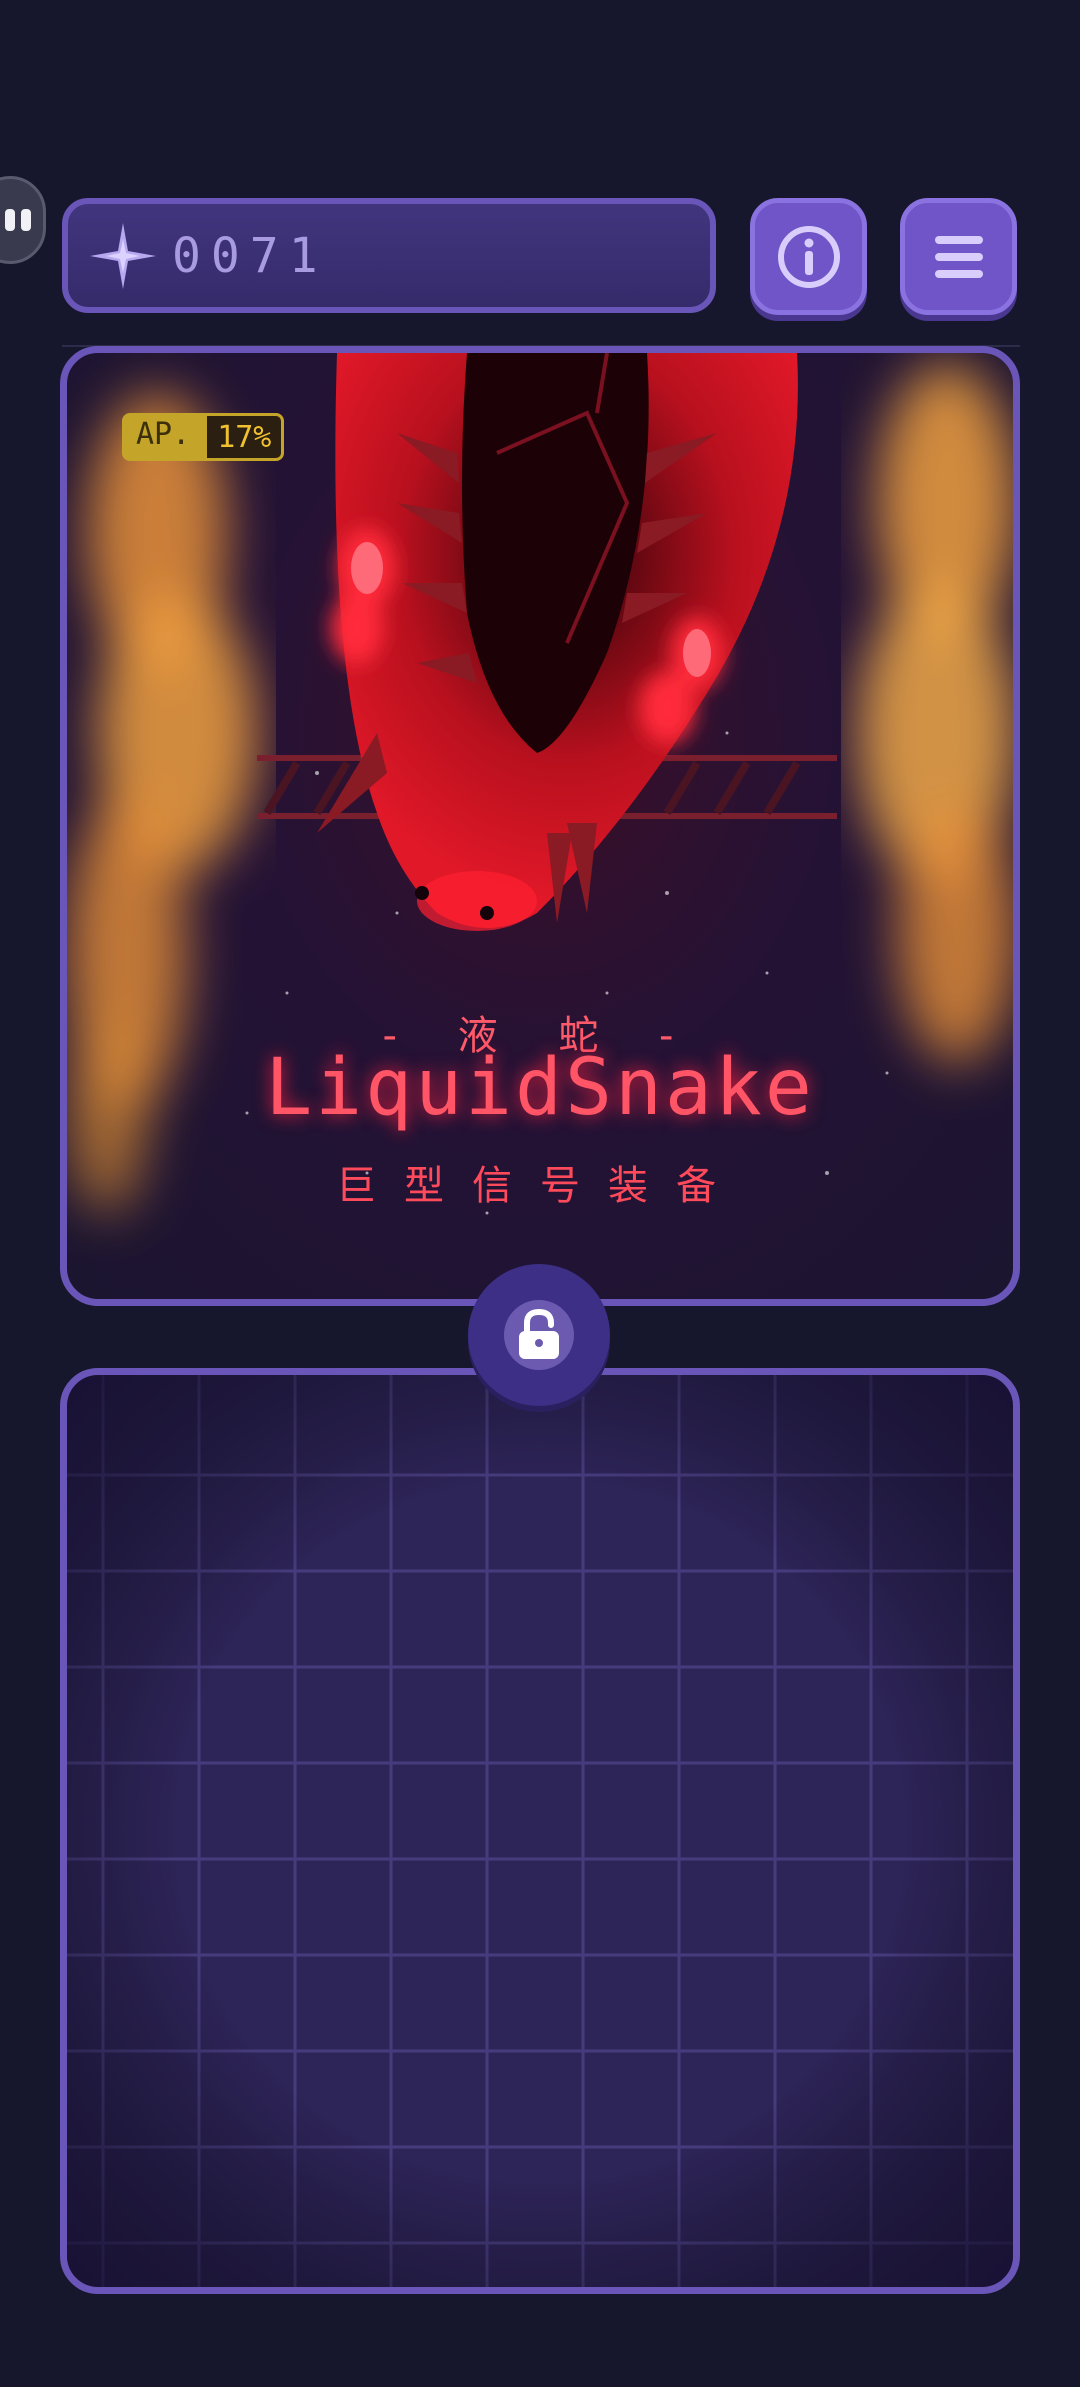 Image resolution: width=1080 pixels, height=2387 pixels. I want to click on lock-button, so click(539, 1335).